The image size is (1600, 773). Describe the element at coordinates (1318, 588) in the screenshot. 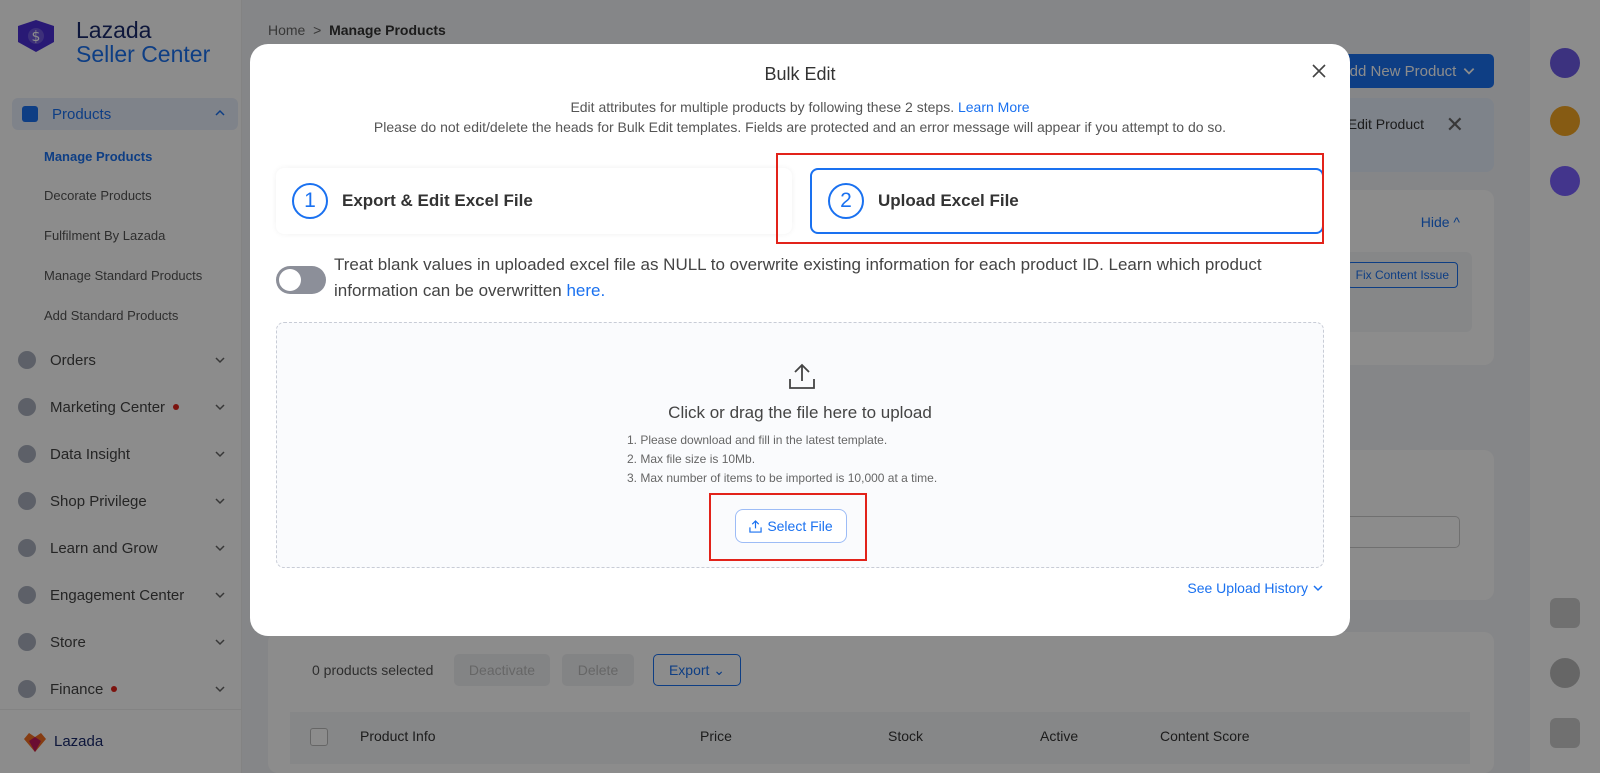

I see `chevron-down-icon` at that location.